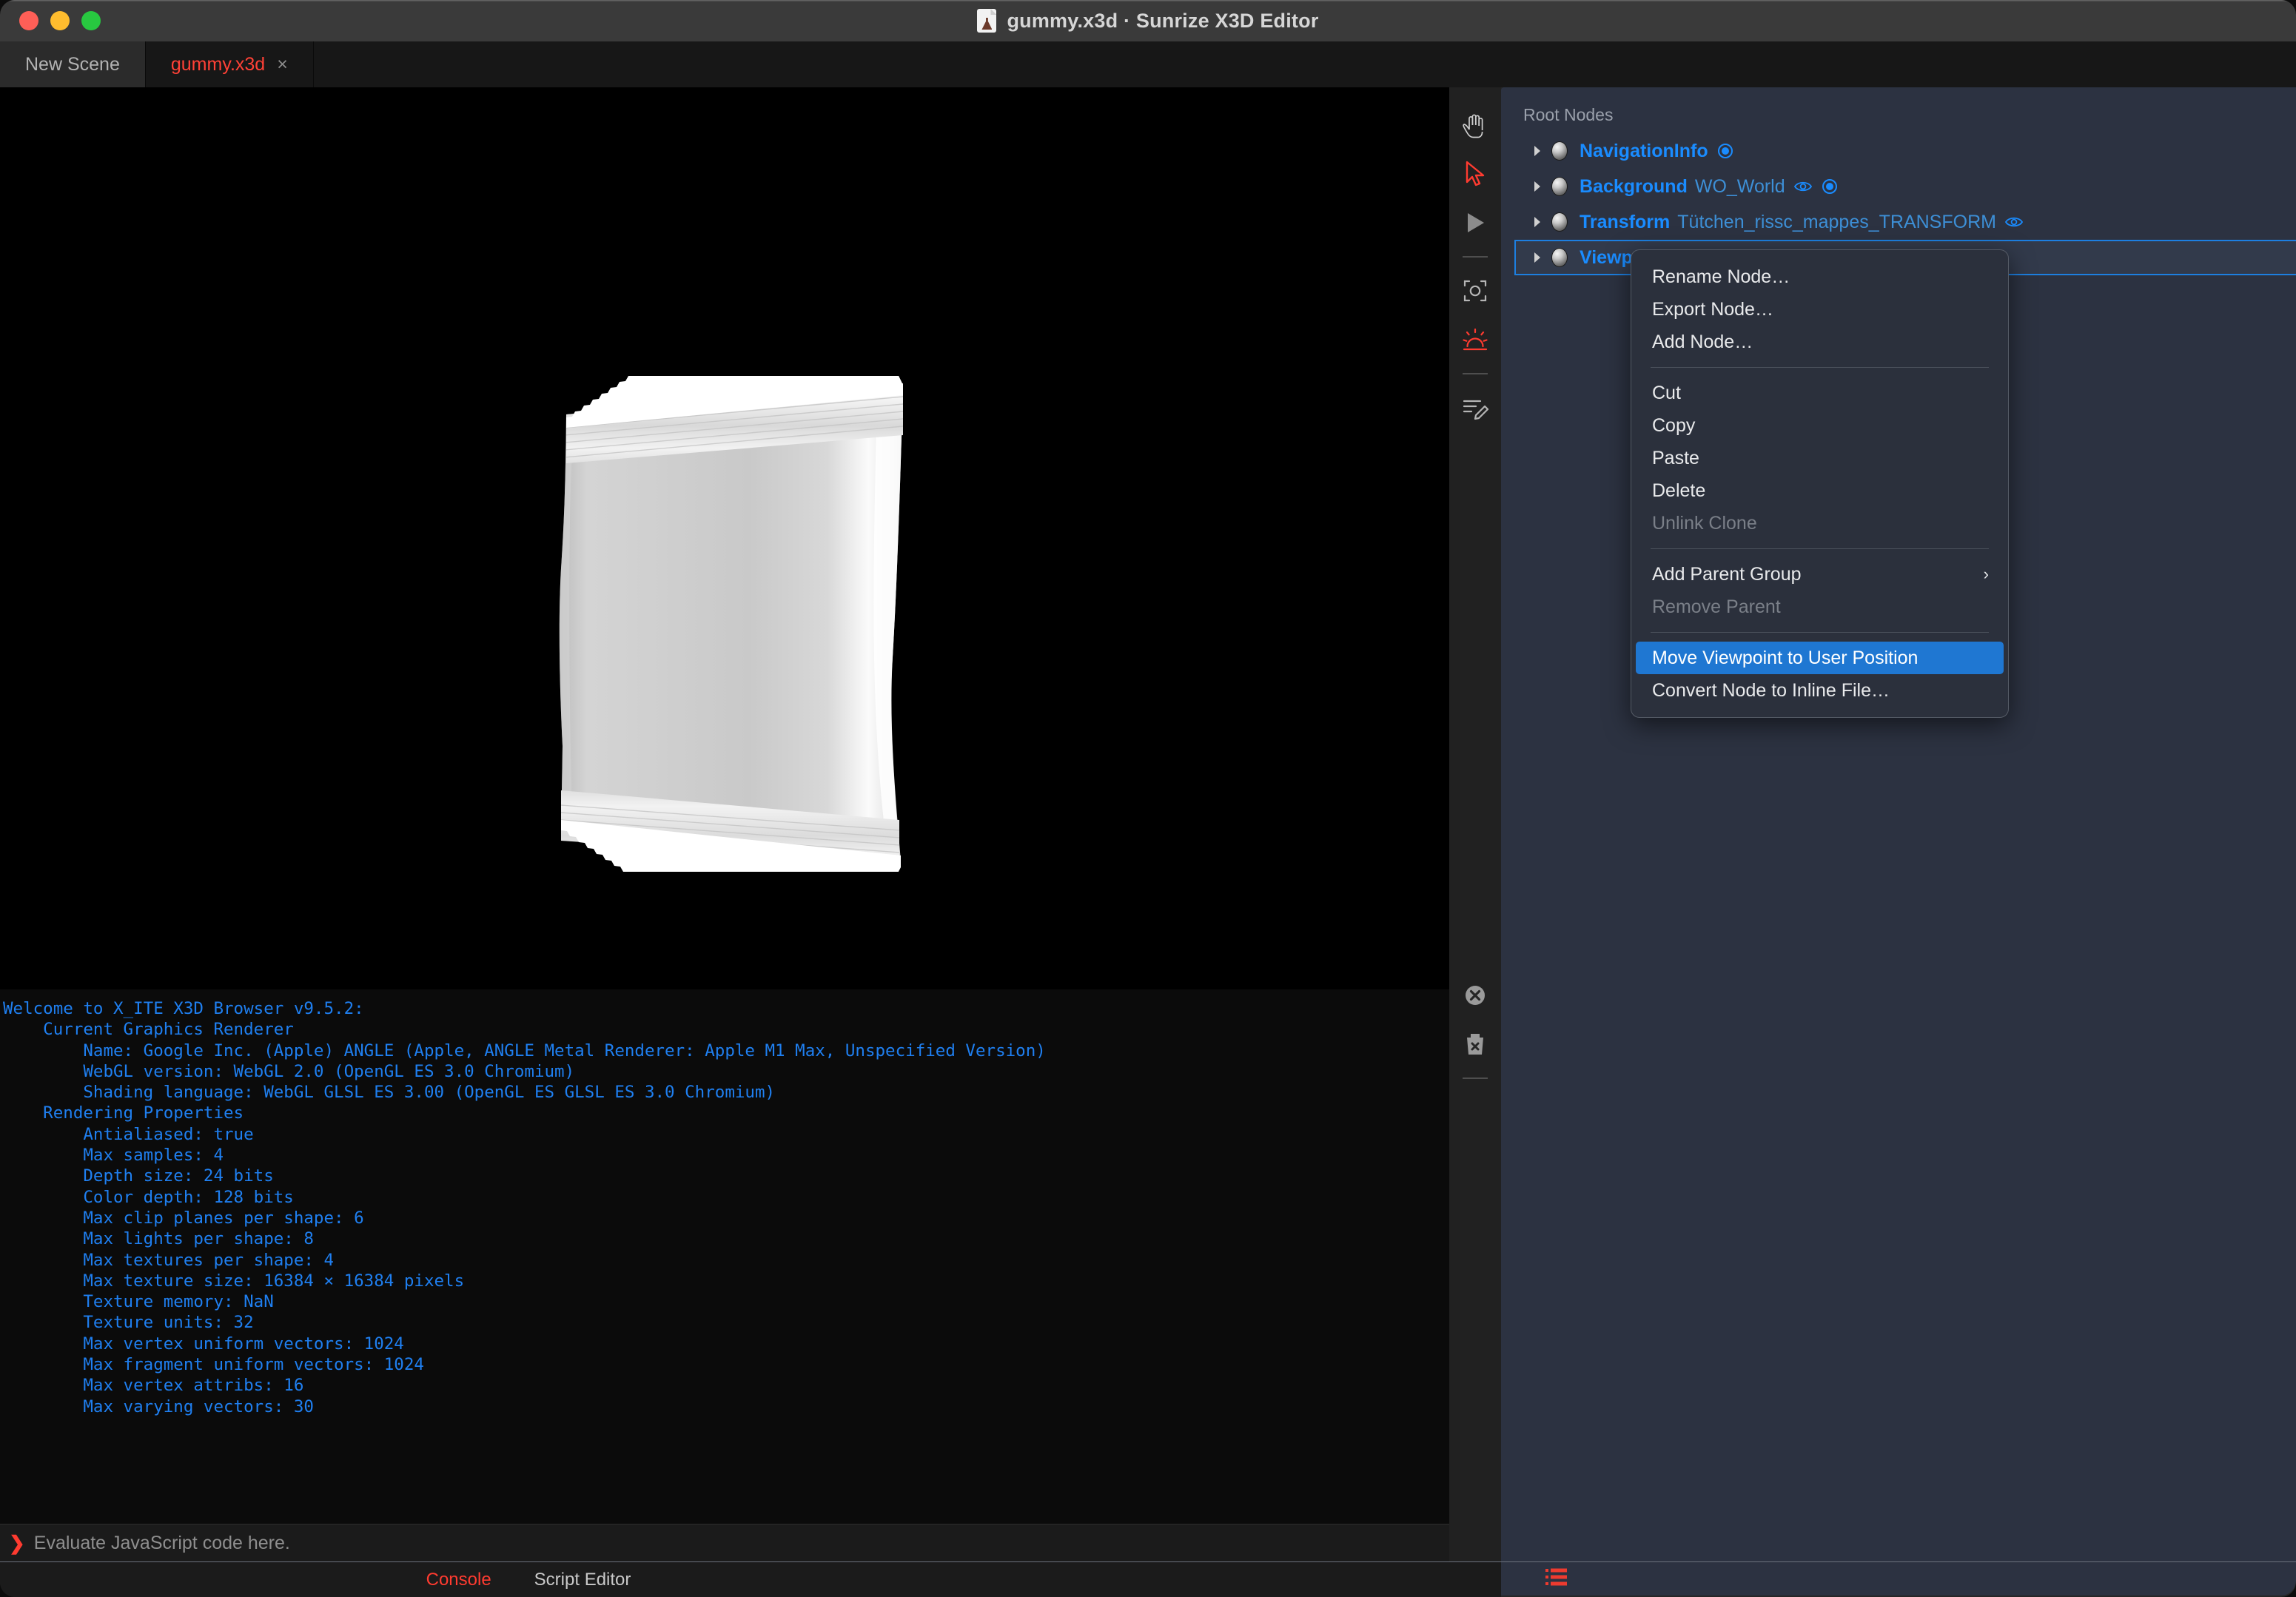  Describe the element at coordinates (17, 1542) in the screenshot. I see `prompt-chevron-icon: ❯` at that location.